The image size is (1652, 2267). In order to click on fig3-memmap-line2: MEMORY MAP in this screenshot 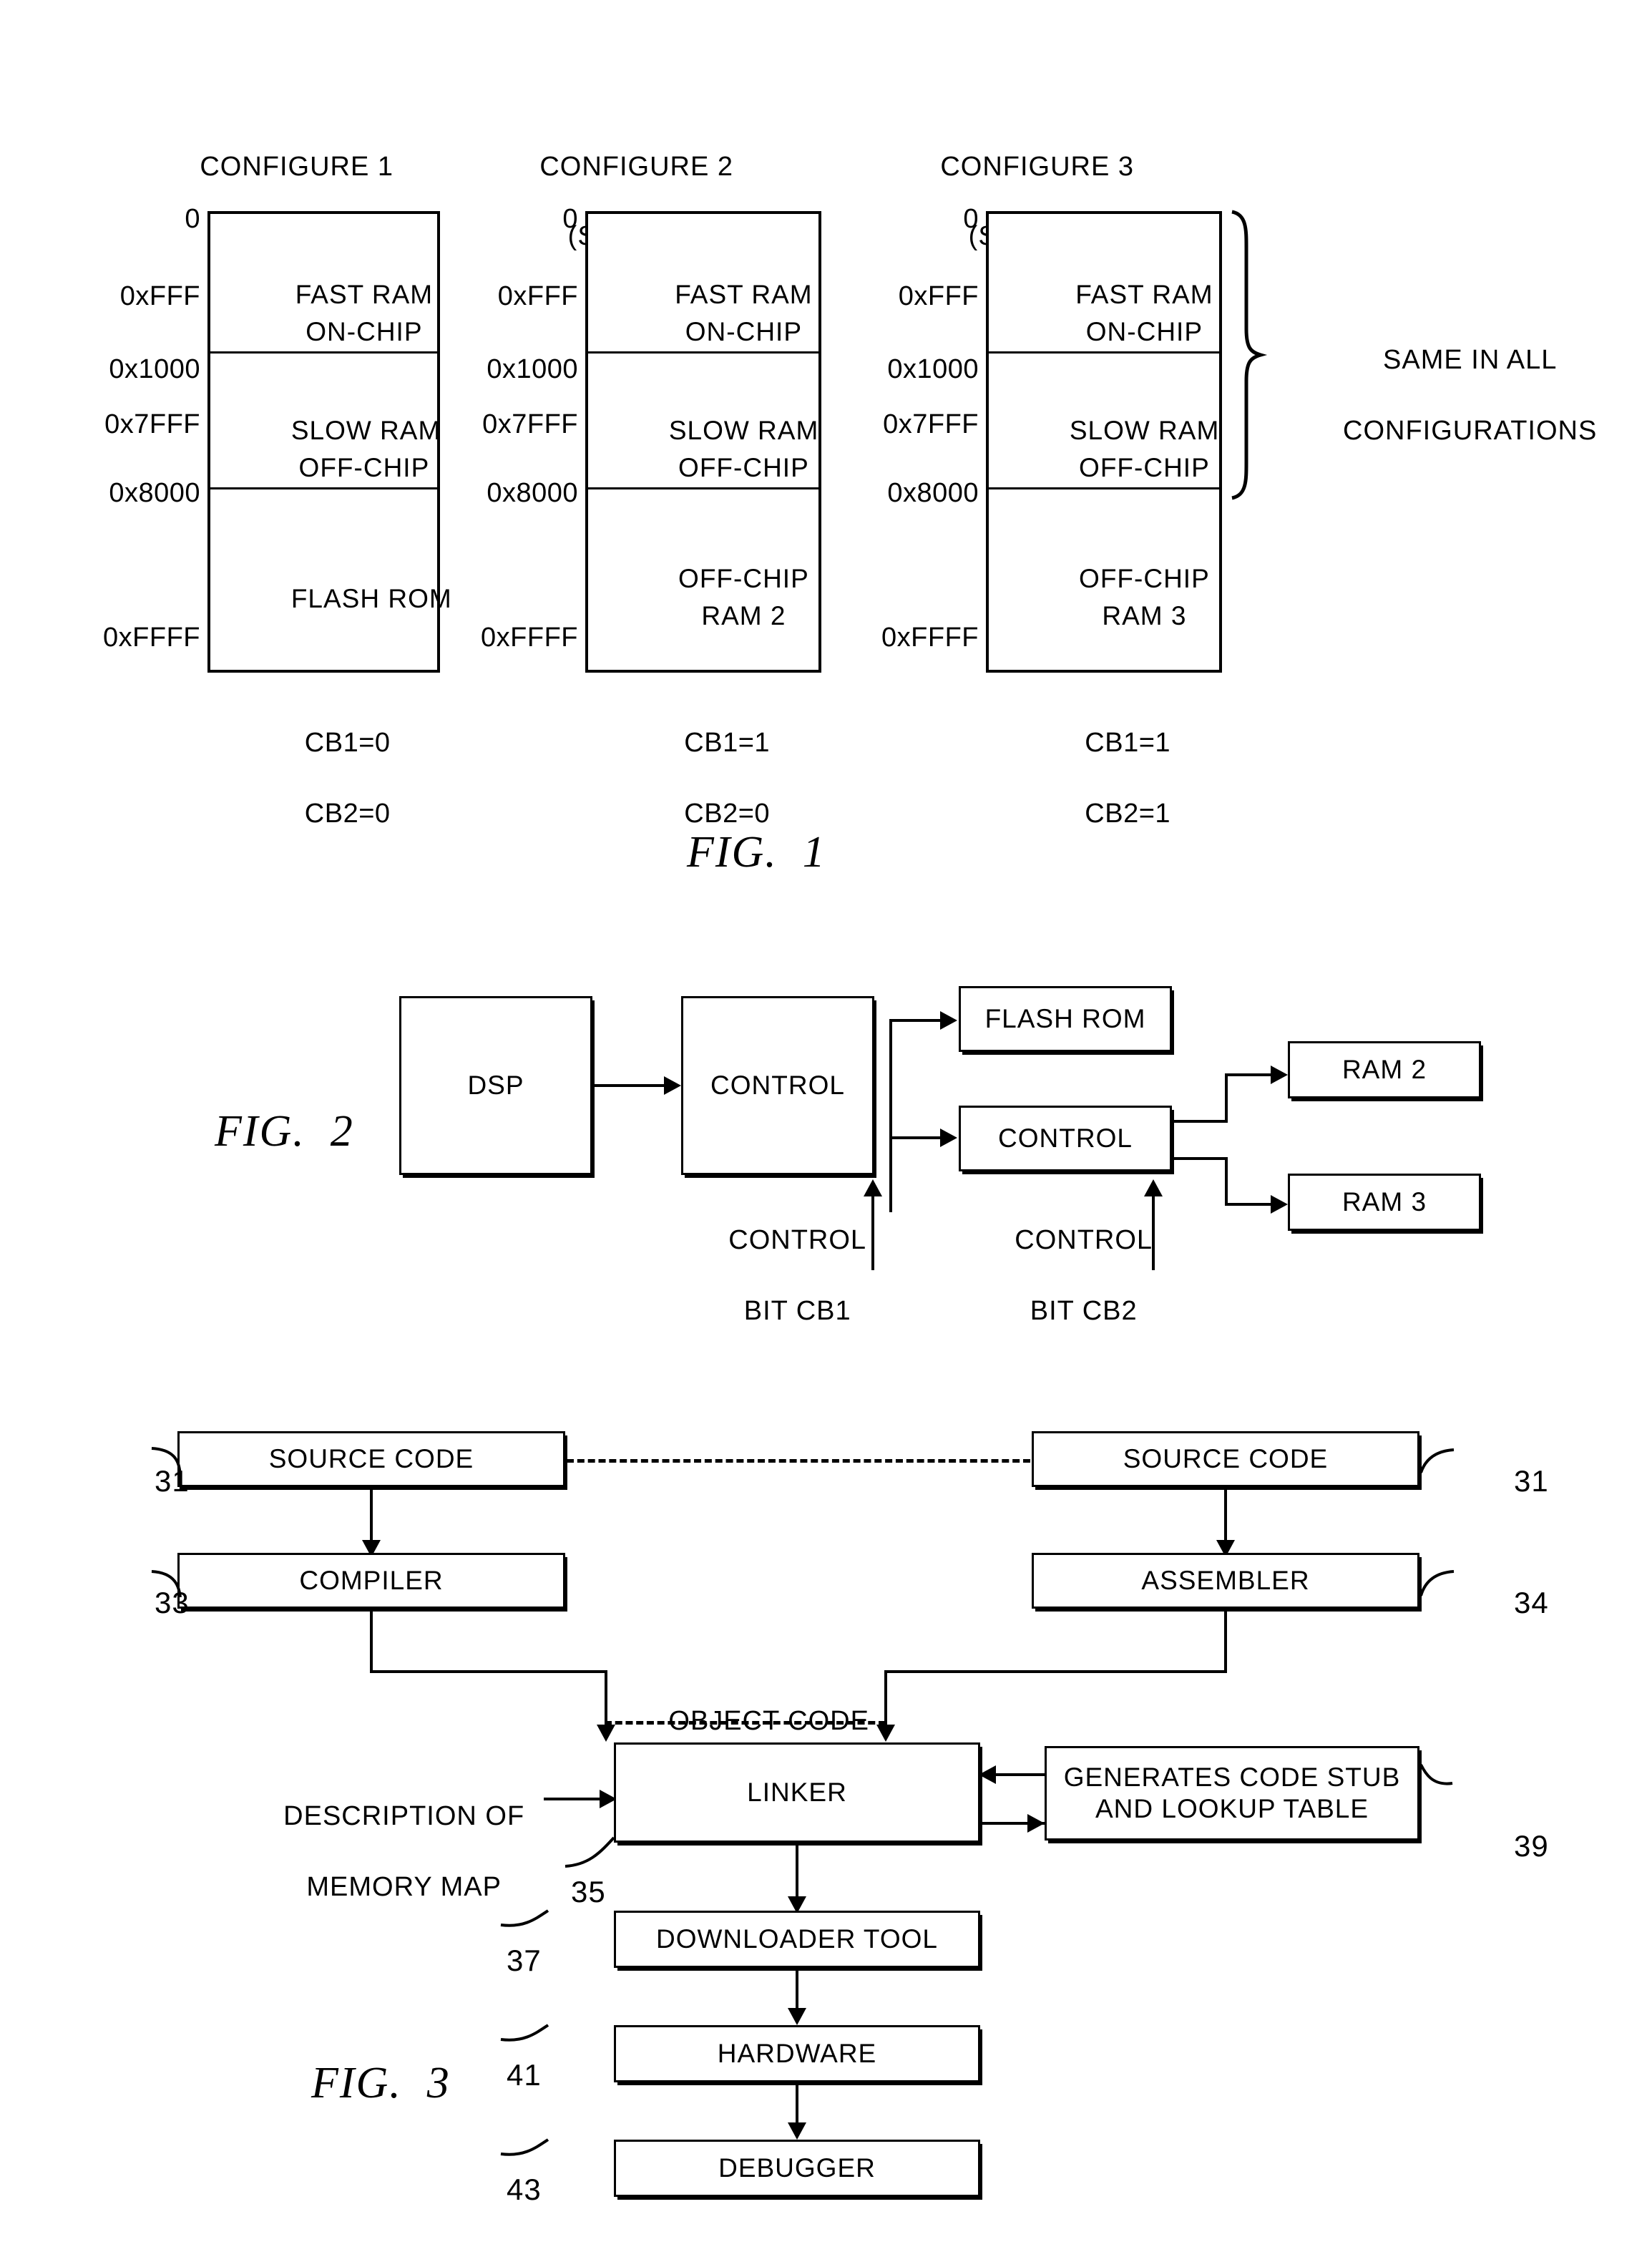, I will do `click(404, 1887)`.